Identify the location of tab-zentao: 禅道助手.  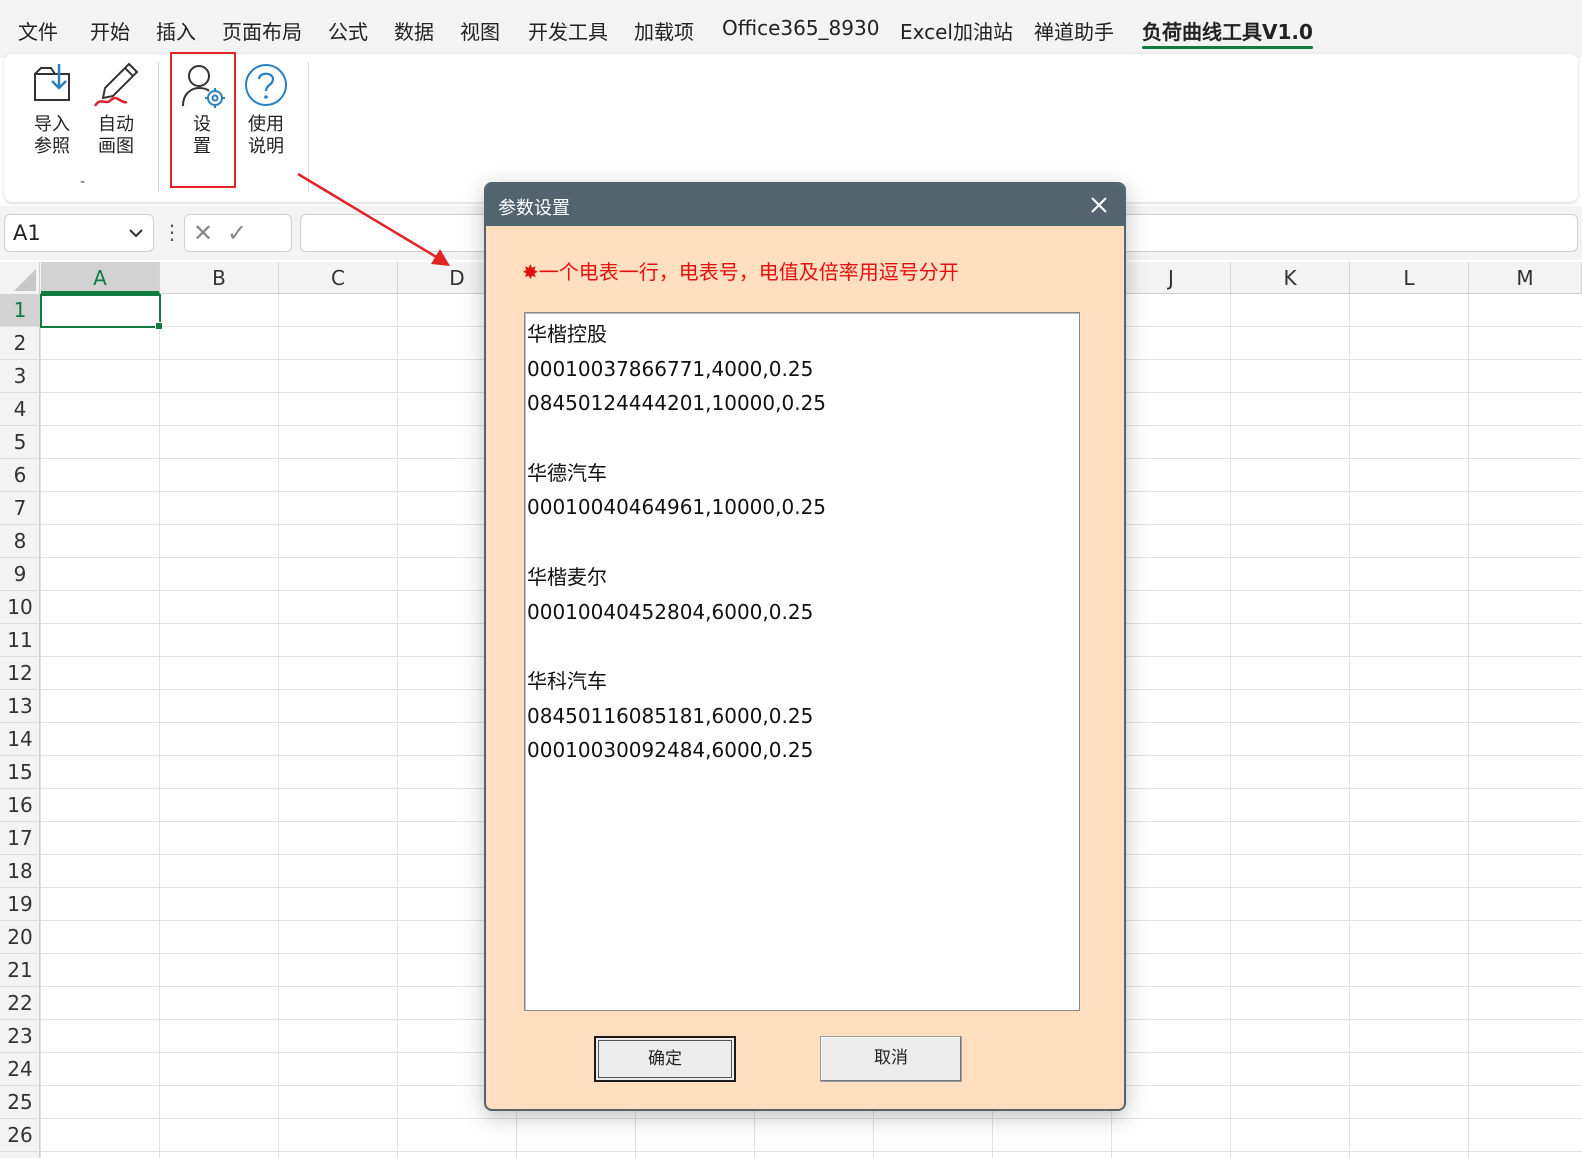
(1074, 30).